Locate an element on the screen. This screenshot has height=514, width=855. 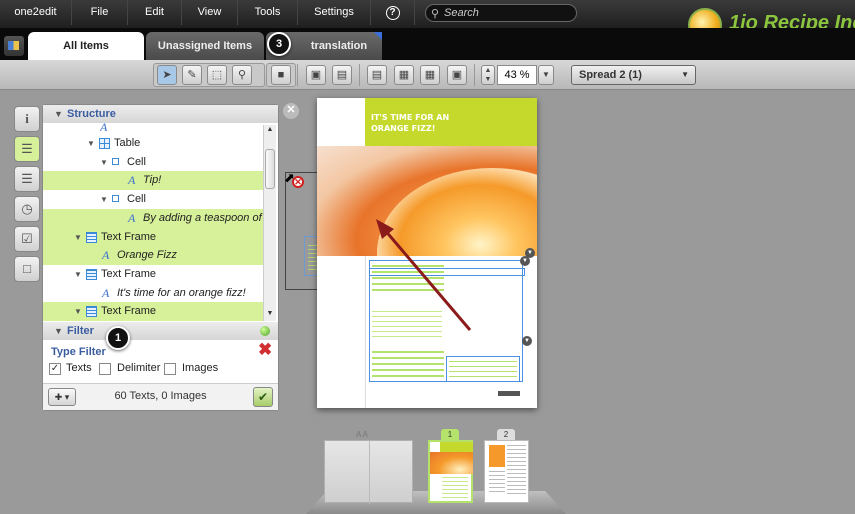
structure-tree-row: A Tip! is located at coordinates (153, 181).